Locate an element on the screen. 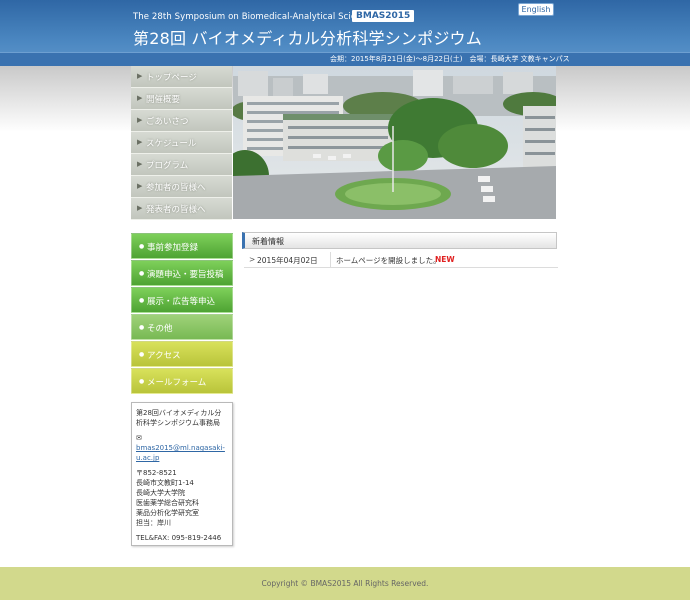 Image resolution: width=690 pixels, height=600 pixels. address-line: 薬品分析化学研究室 is located at coordinates (167, 513).